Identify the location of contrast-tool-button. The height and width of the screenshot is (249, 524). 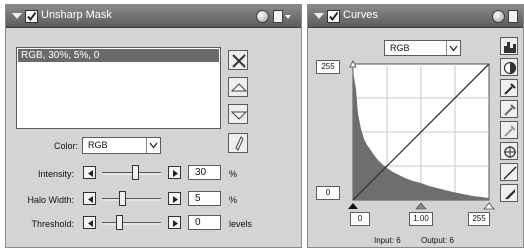
(509, 67).